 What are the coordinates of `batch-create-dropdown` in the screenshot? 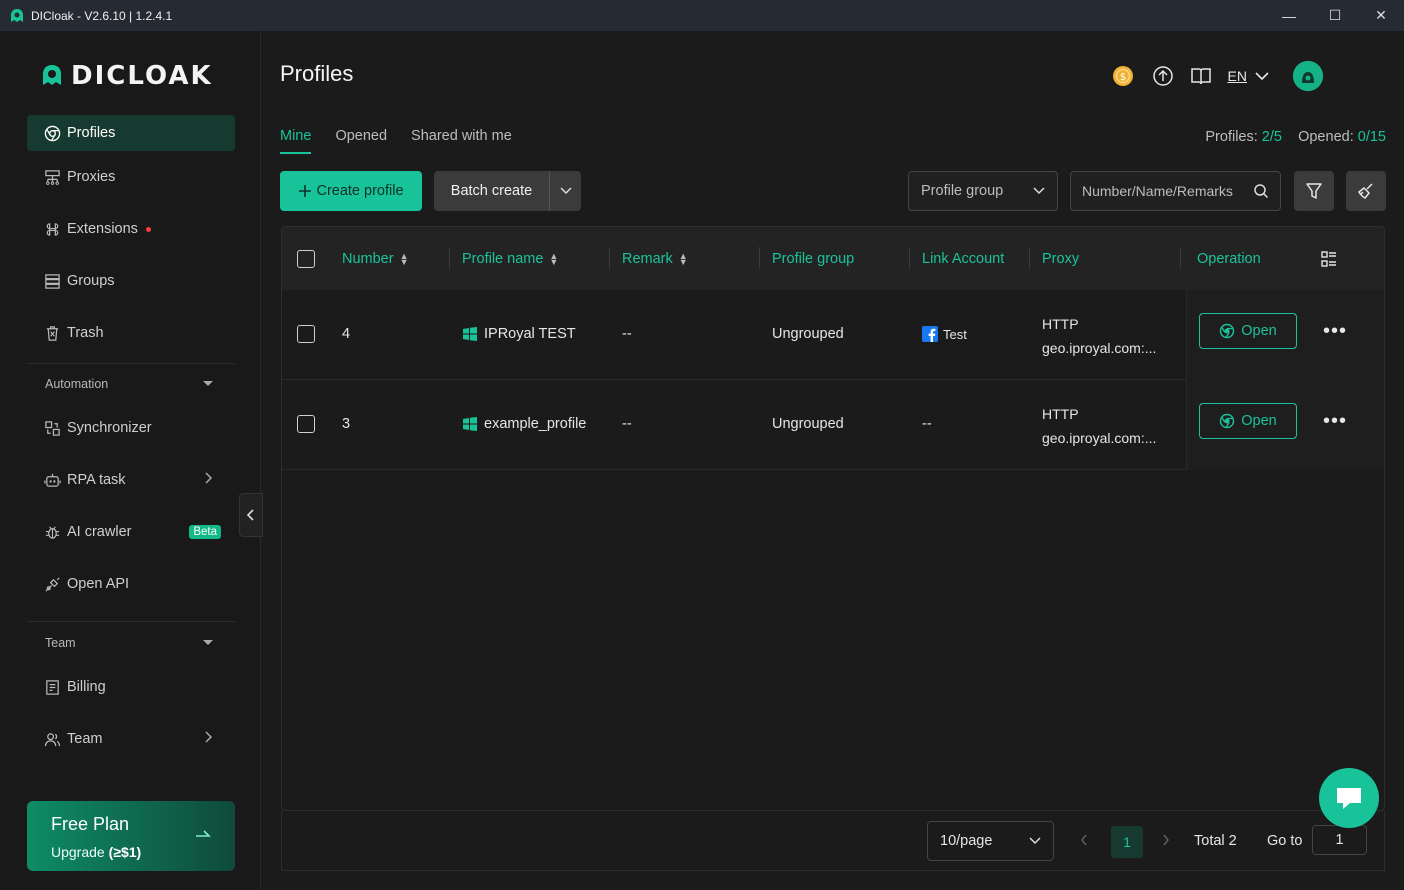 It's located at (565, 191).